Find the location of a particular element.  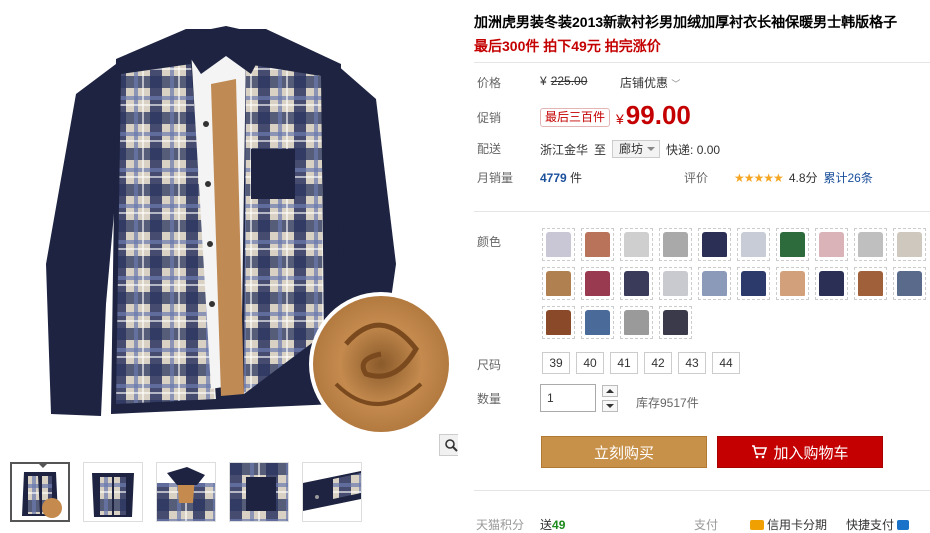

thumbnail-strip is located at coordinates (186, 492).